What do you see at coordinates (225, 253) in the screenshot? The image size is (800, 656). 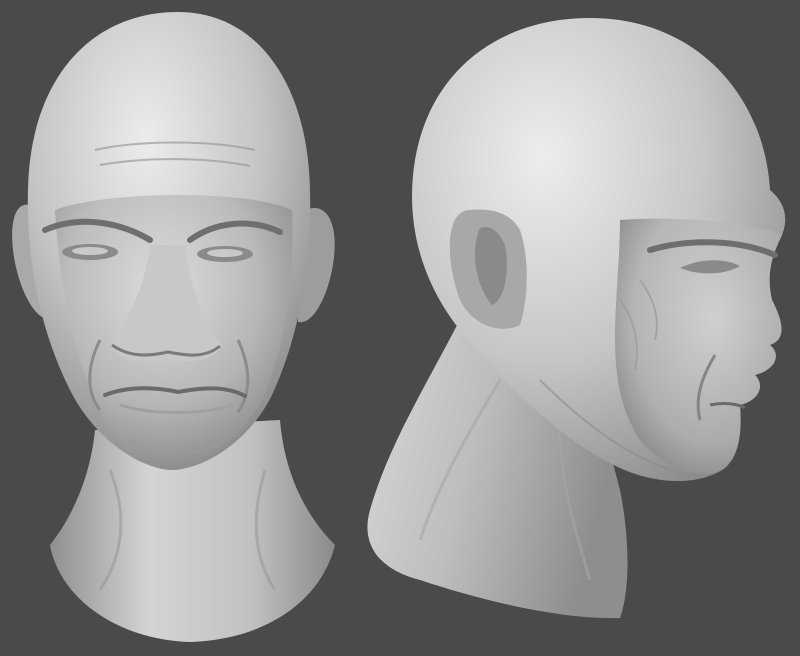 I see `front-right-eyeball` at bounding box center [225, 253].